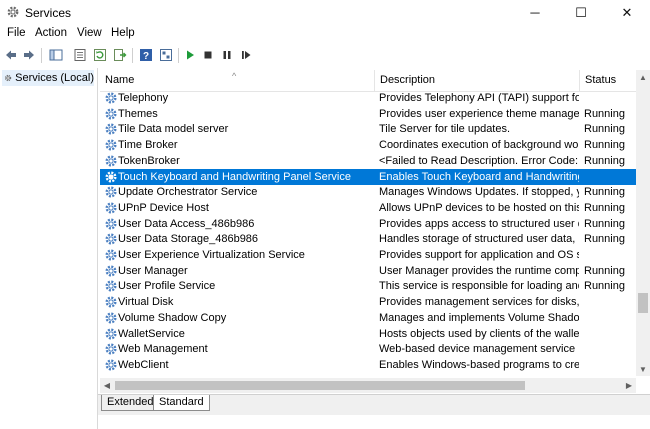 The width and height of the screenshot is (650, 429). What do you see at coordinates (89, 33) in the screenshot?
I see `menu-view: View` at bounding box center [89, 33].